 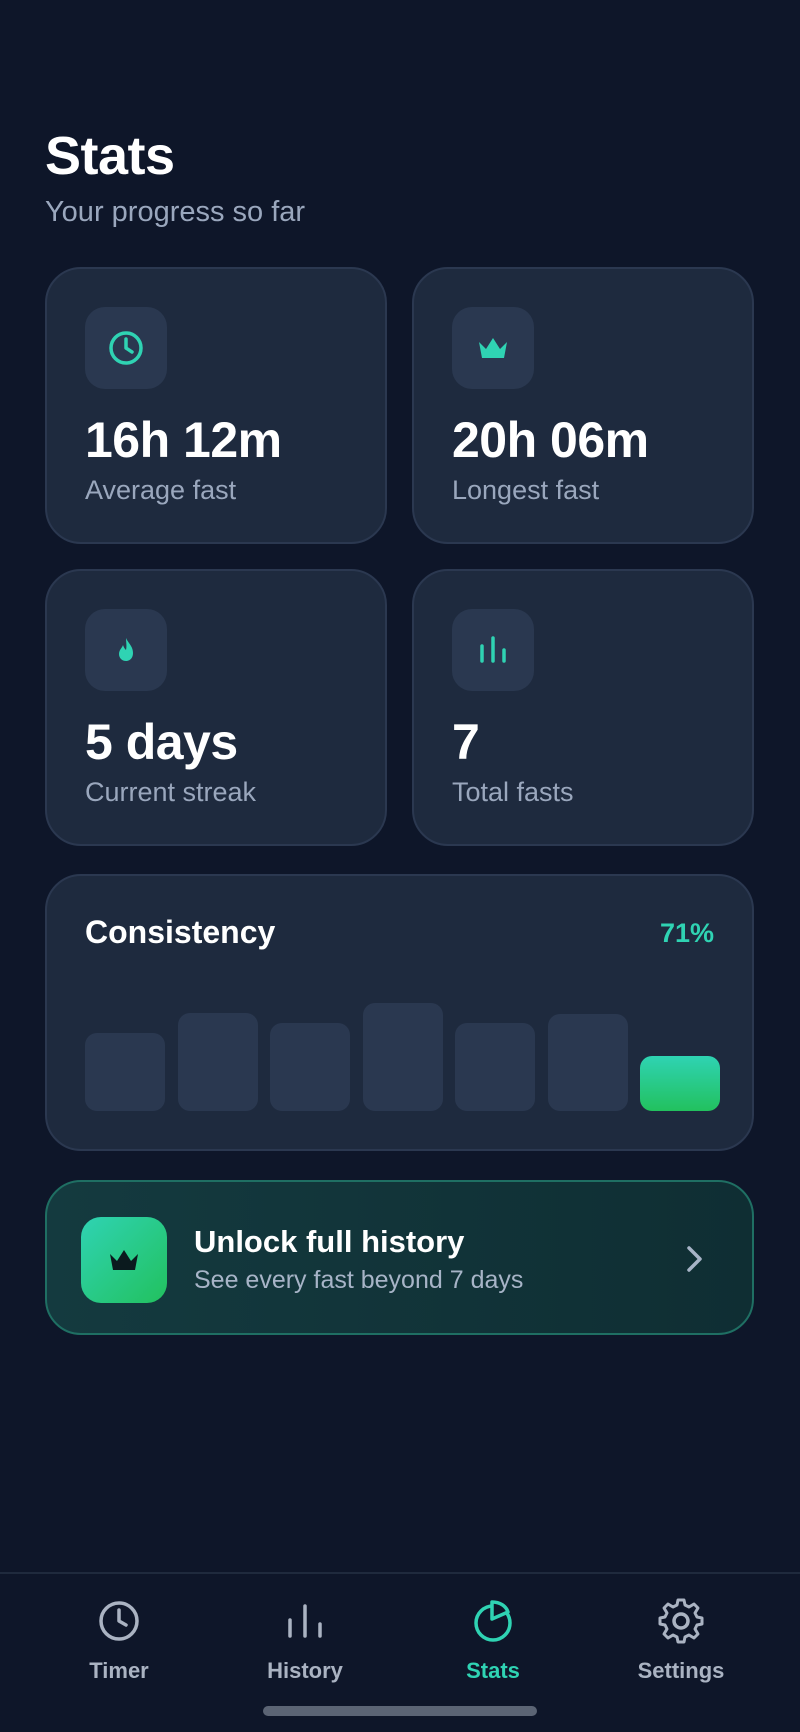 What do you see at coordinates (329, 1241) in the screenshot?
I see `promo-title: Unlock full history` at bounding box center [329, 1241].